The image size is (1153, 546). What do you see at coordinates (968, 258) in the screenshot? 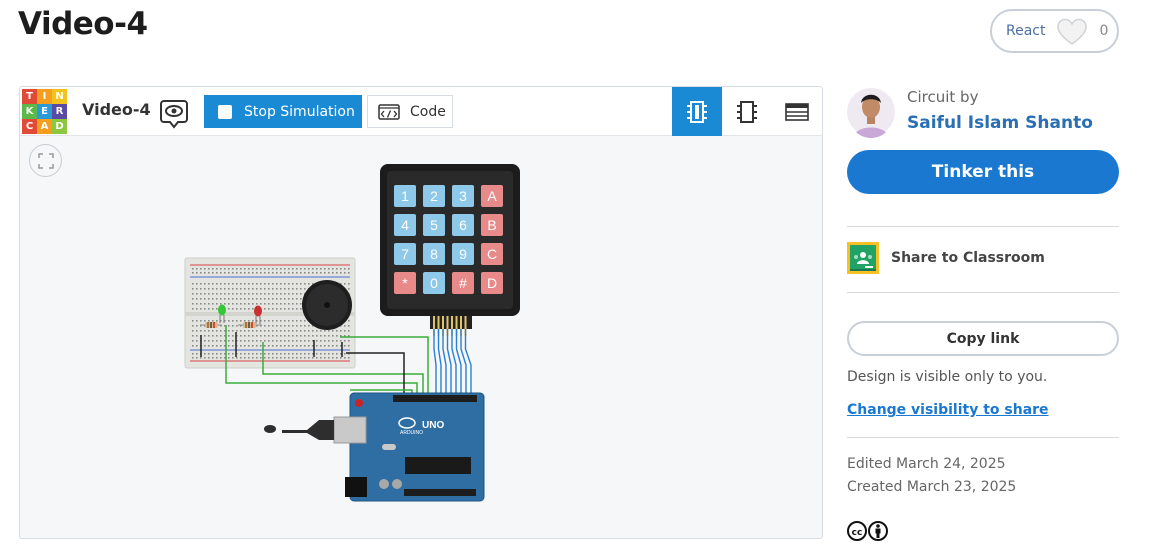
I see `share-to-classroom-label: Share to Classroom` at bounding box center [968, 258].